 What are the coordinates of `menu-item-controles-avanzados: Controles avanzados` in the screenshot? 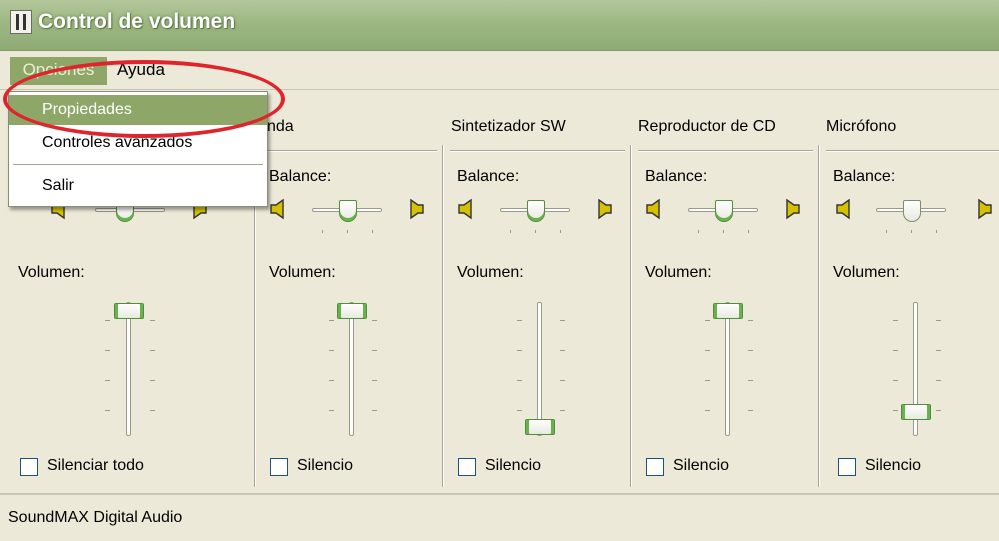 It's located at (138, 143).